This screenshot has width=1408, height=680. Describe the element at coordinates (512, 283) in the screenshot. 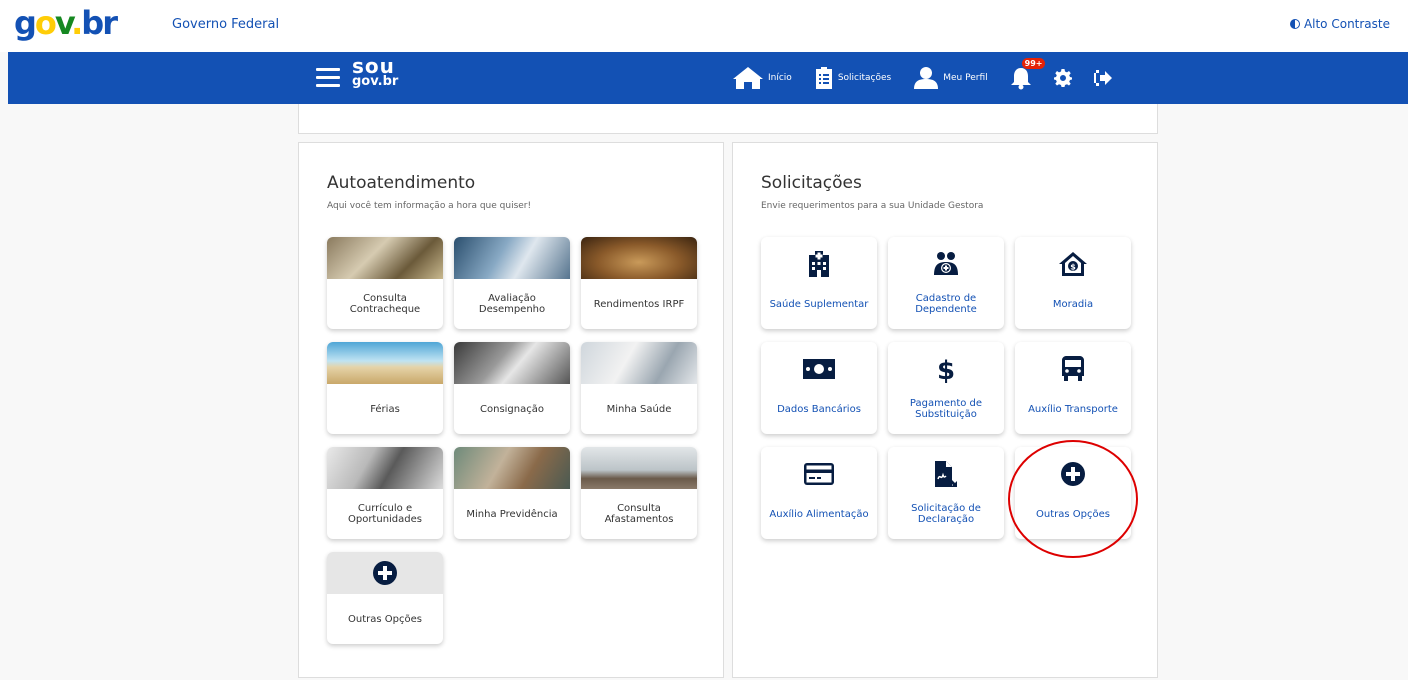

I see `tile-avaliacao-desempenho: Avaliação Desempenho` at that location.